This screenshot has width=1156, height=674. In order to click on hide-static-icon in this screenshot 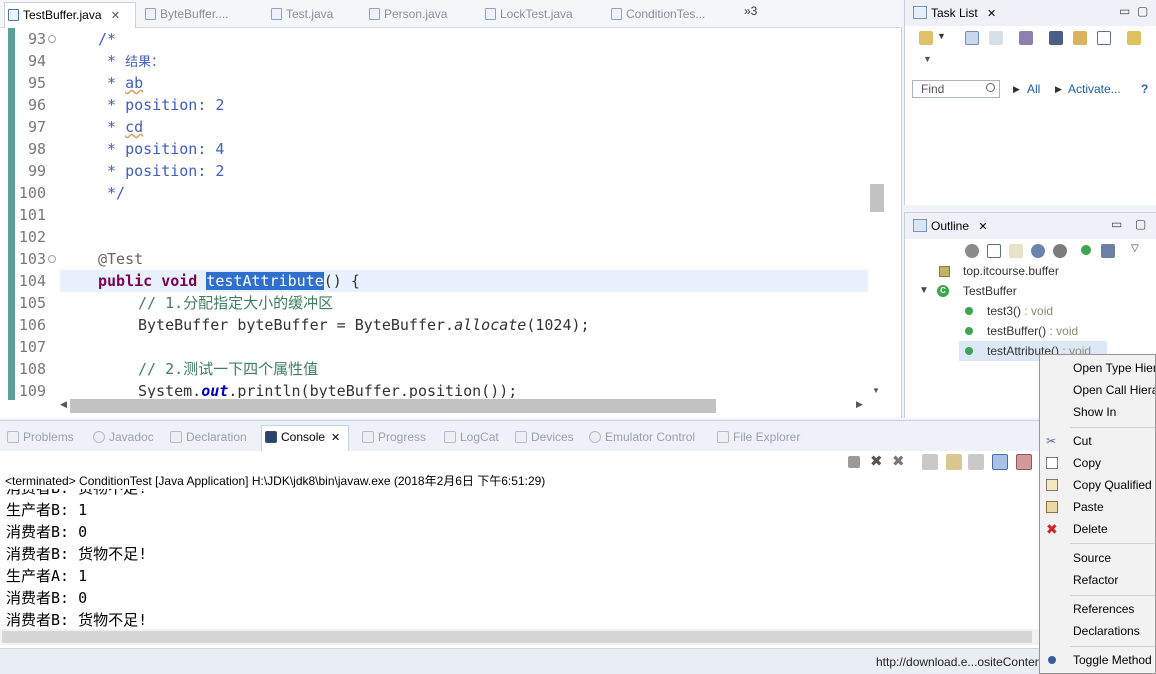, I will do `click(1038, 251)`.